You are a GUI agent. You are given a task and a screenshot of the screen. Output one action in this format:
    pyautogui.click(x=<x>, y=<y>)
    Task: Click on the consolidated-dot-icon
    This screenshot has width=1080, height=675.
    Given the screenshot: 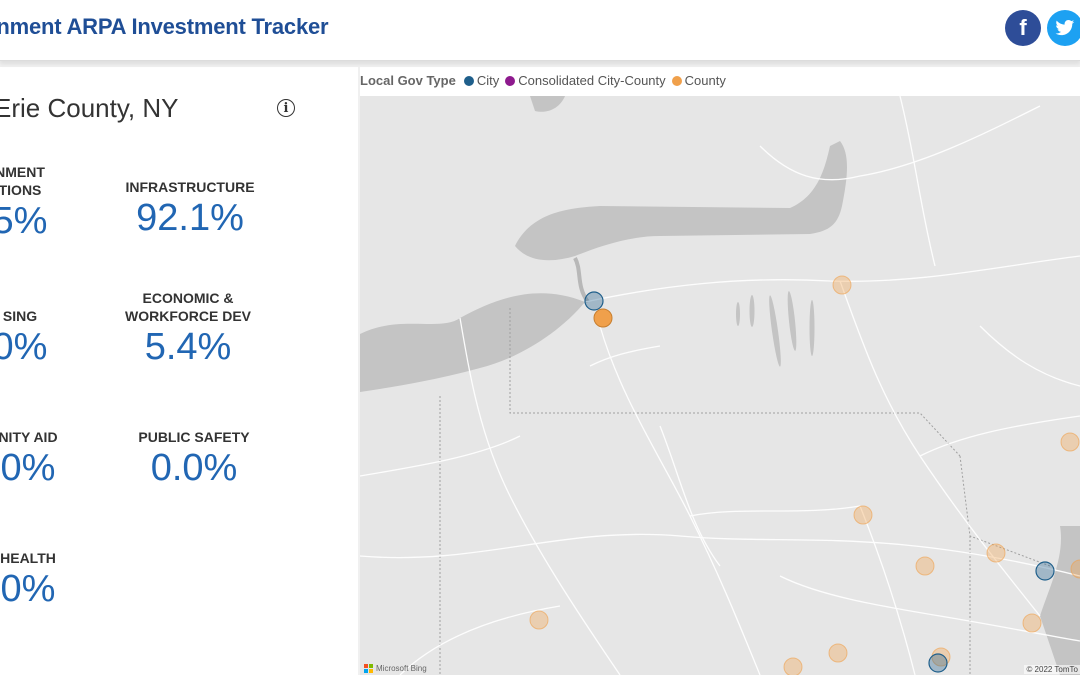 What is the action you would take?
    pyautogui.click(x=510, y=80)
    